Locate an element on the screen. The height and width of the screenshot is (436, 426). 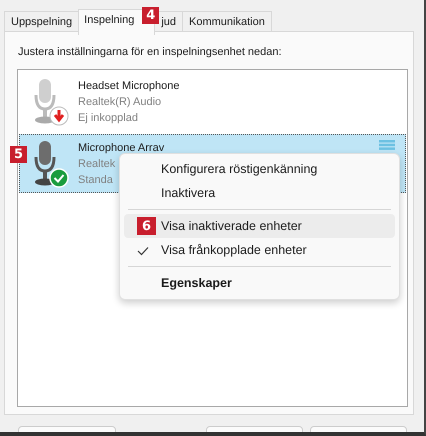
device-name: Headset Microphone is located at coordinates (129, 86).